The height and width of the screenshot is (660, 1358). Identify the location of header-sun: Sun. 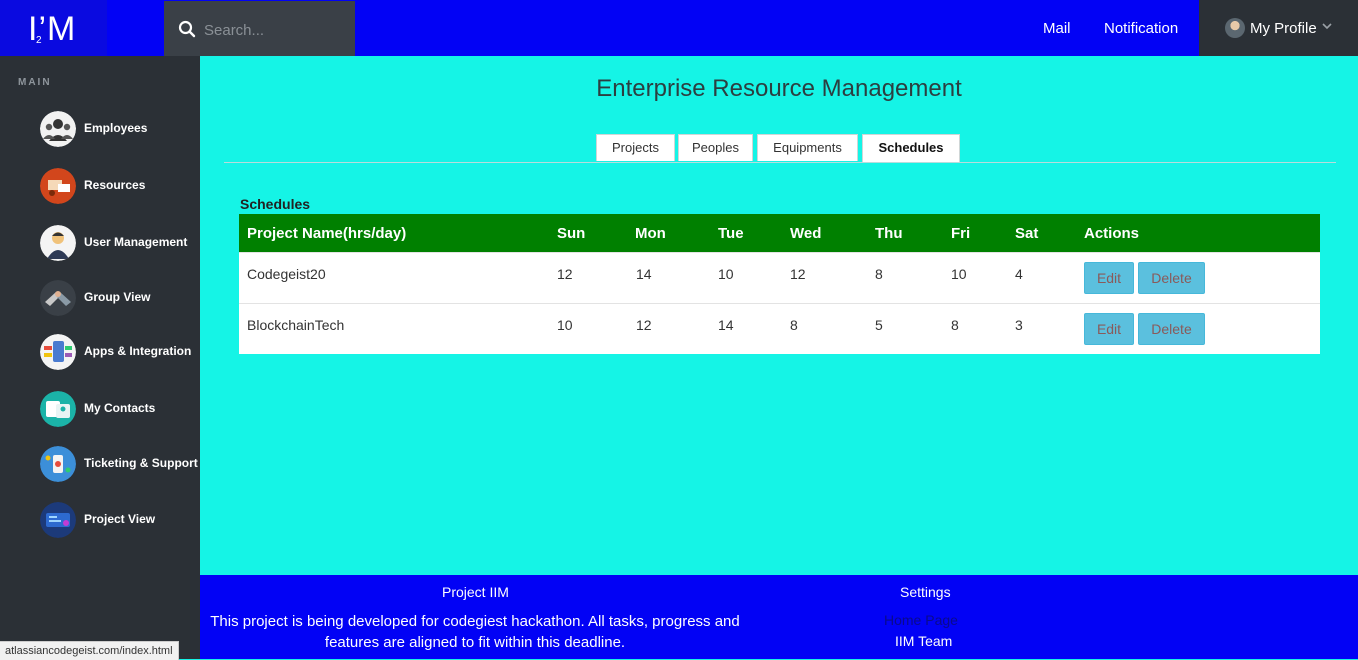
(571, 233).